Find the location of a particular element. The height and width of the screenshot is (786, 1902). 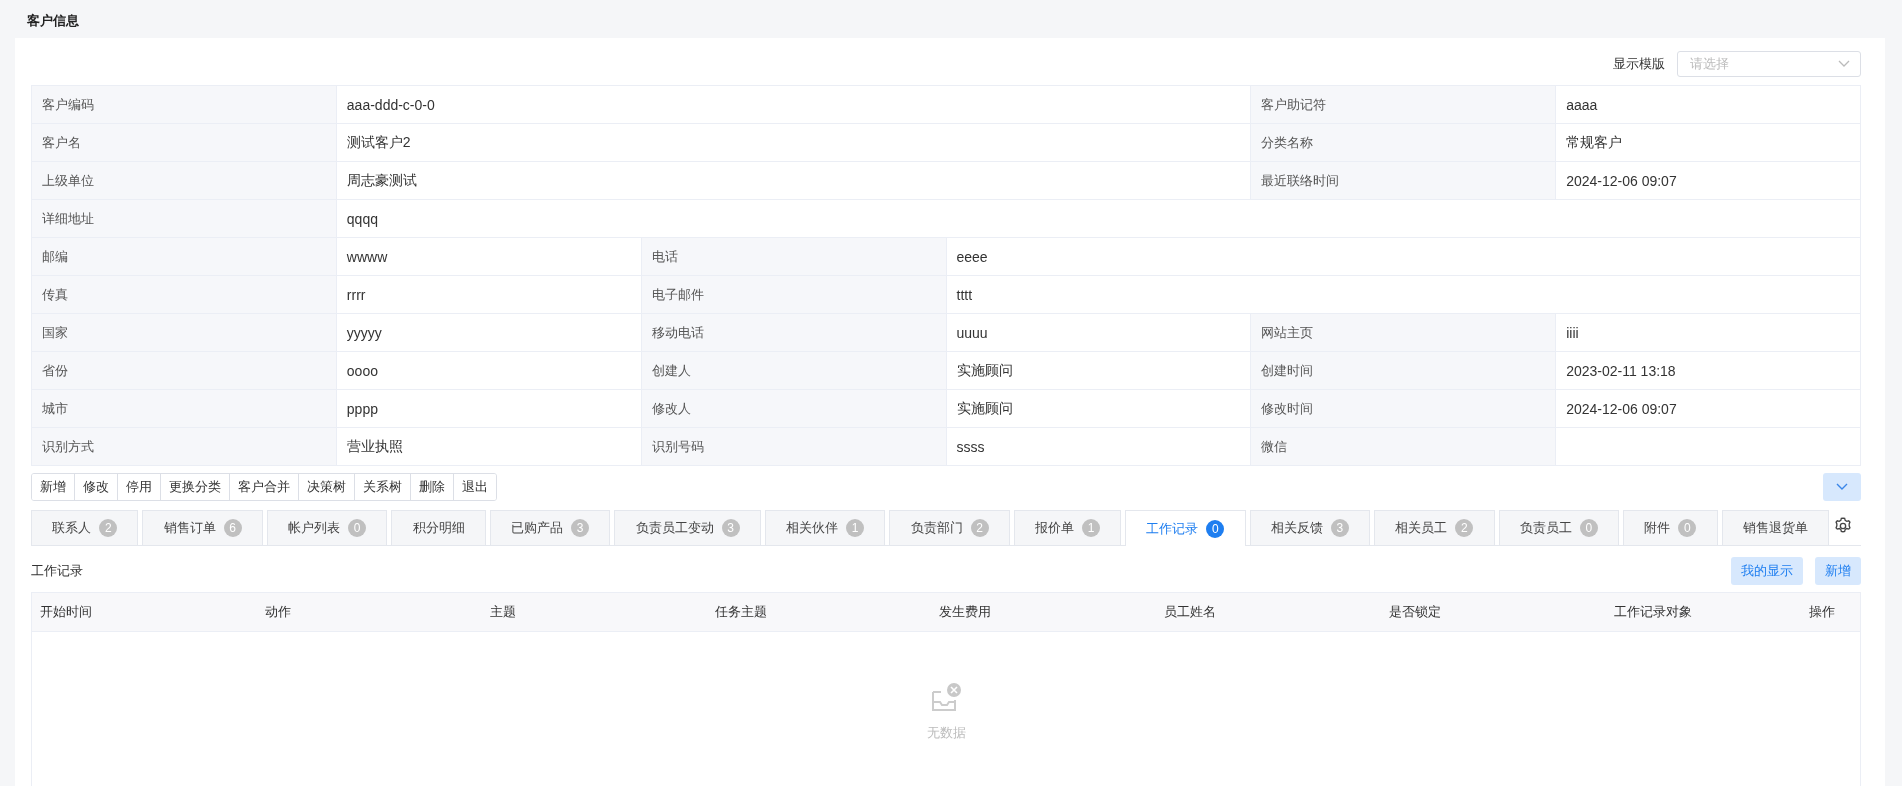

field-value: yyyyy is located at coordinates (489, 333).